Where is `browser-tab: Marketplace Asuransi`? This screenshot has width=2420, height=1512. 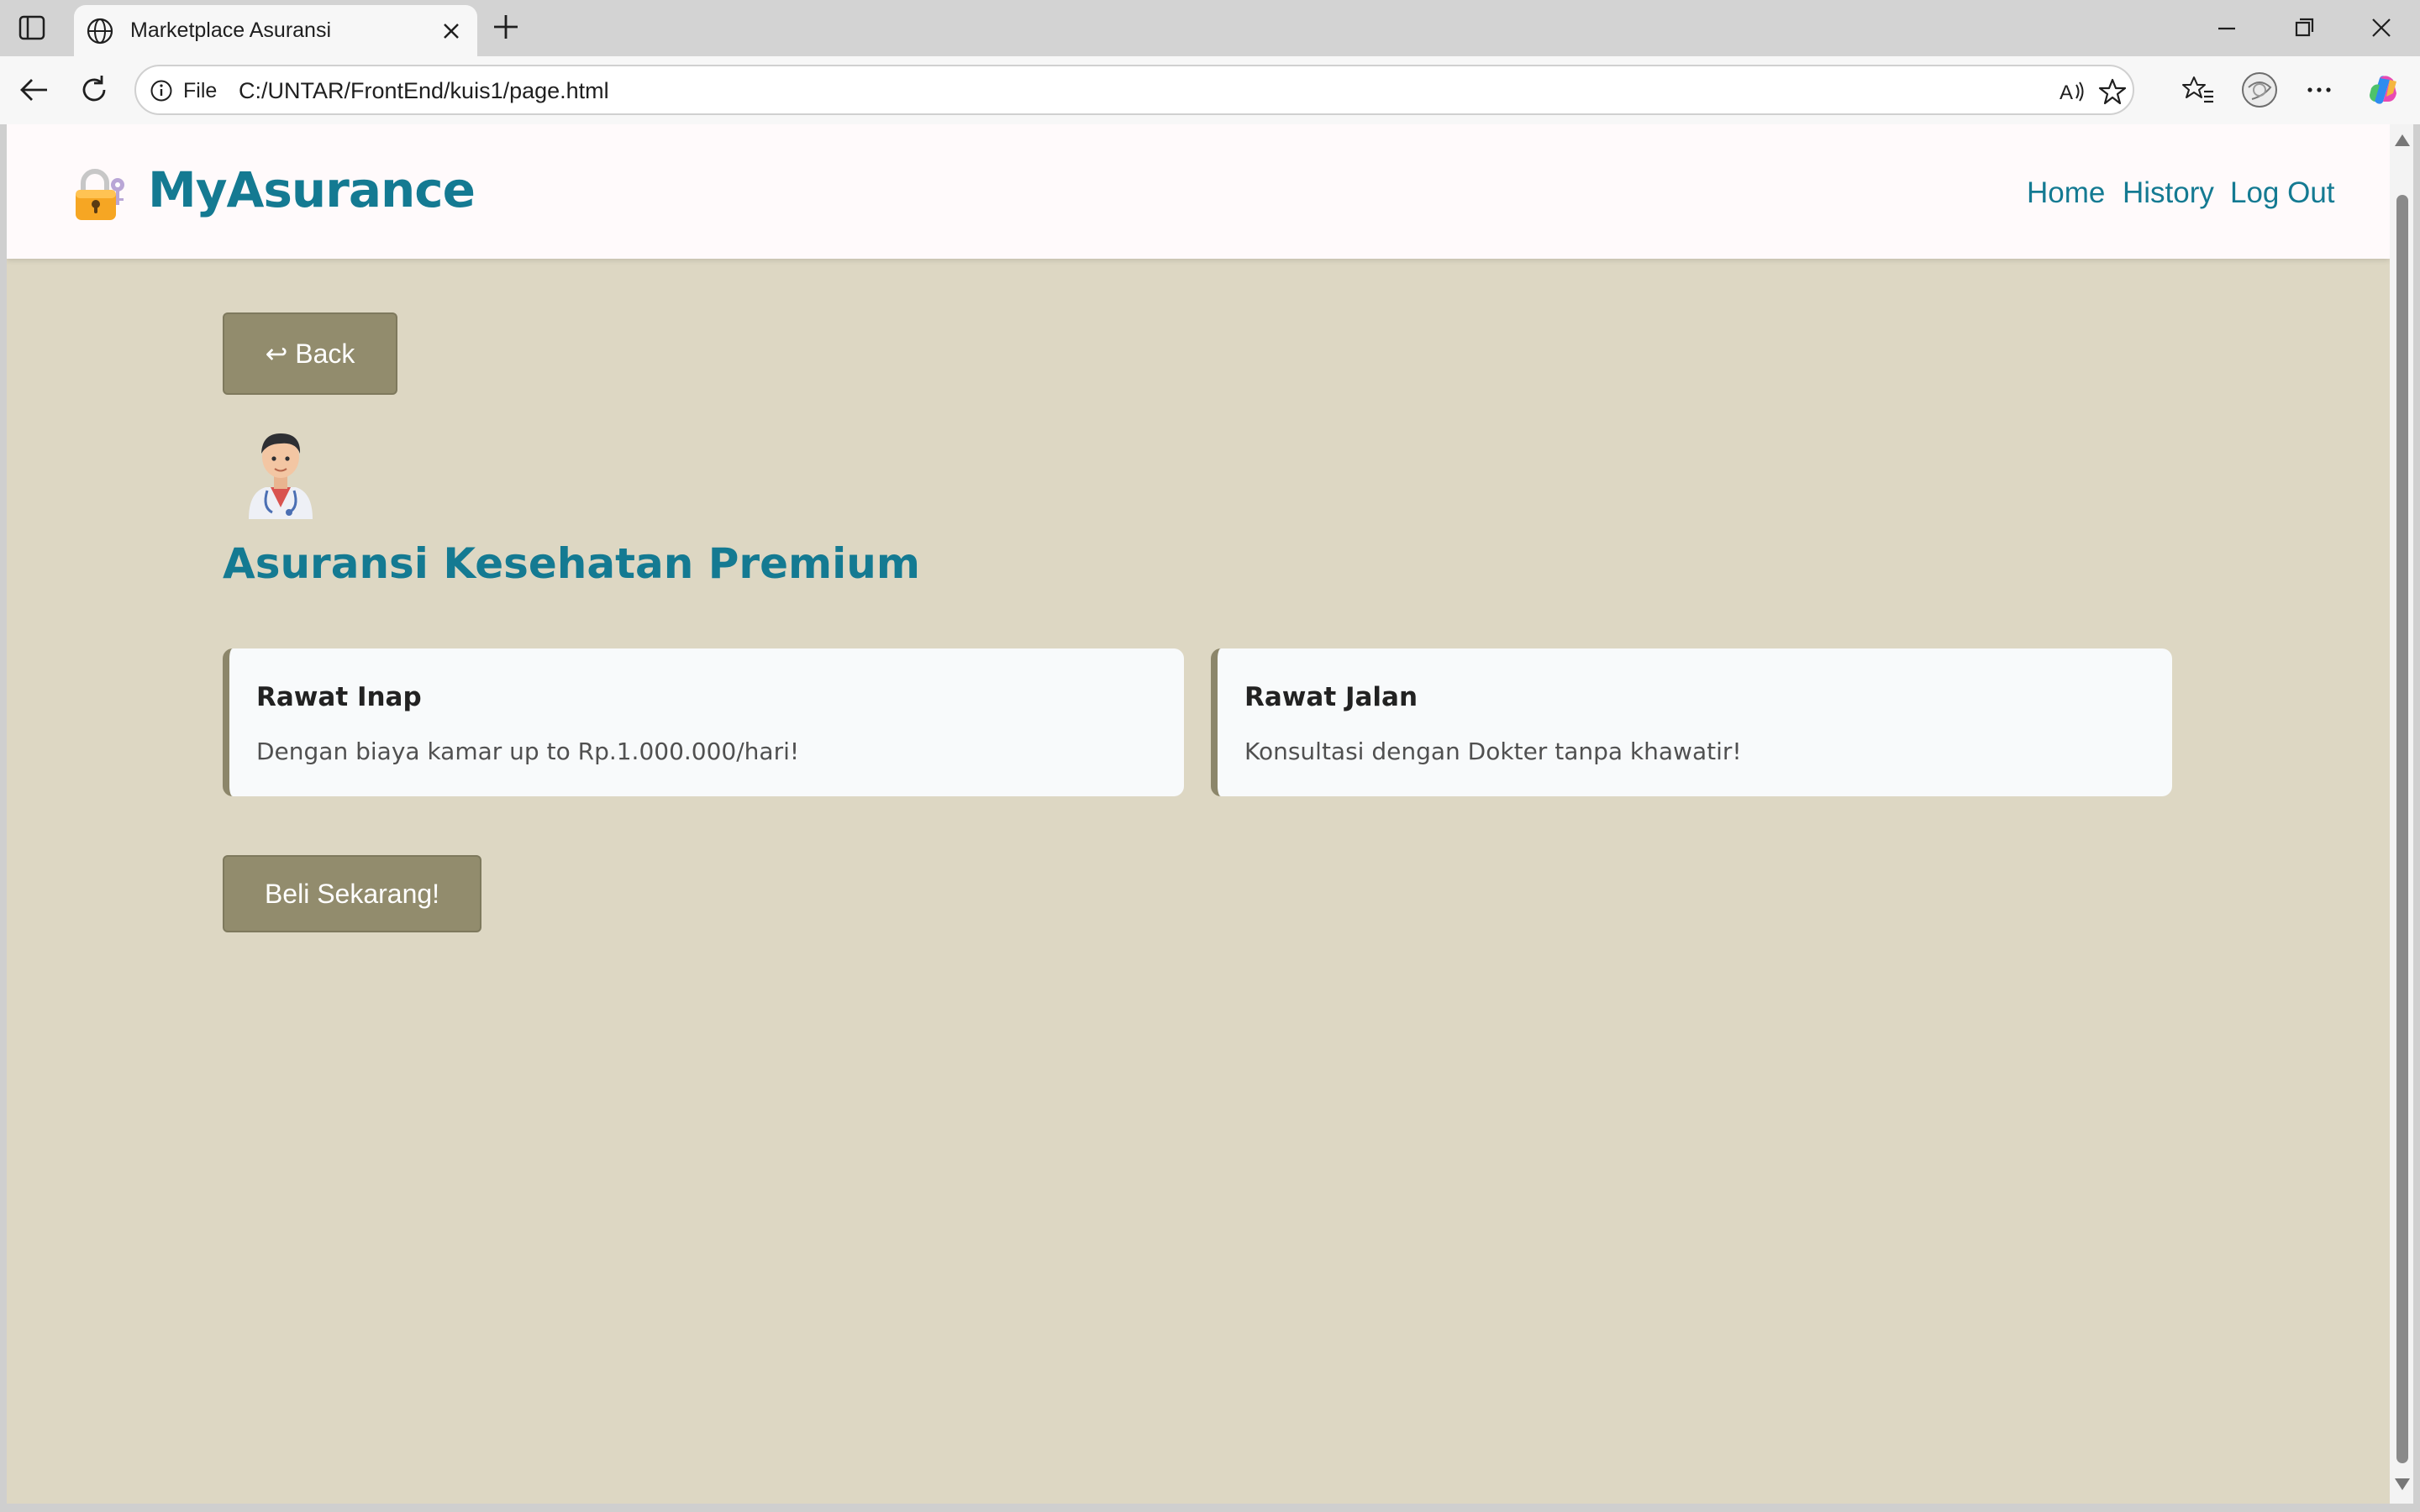 browser-tab: Marketplace Asuransi is located at coordinates (276, 30).